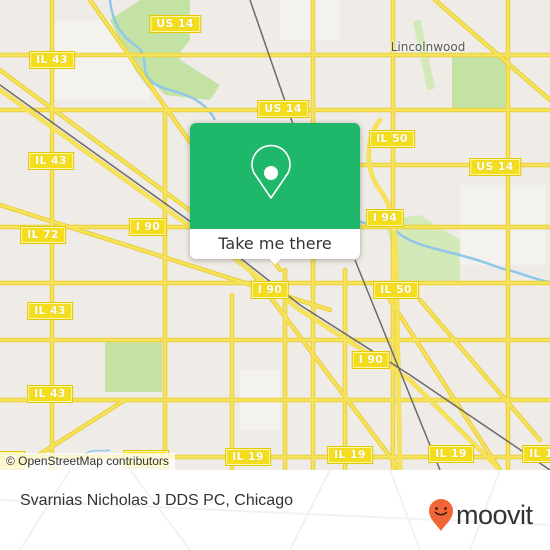 The width and height of the screenshot is (550, 550). I want to click on moovit-wordmark: moovit, so click(494, 514).